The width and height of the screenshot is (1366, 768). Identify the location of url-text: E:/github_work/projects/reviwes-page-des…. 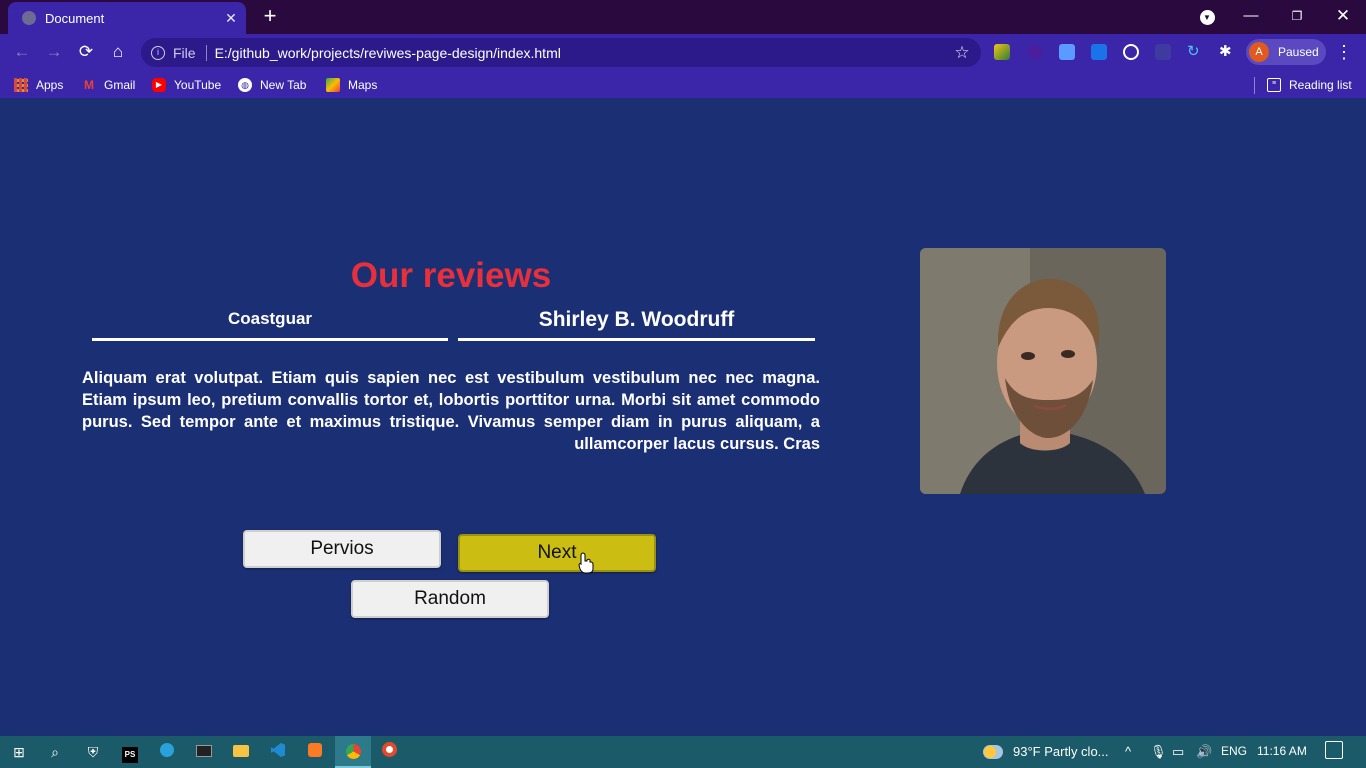
(583, 53).